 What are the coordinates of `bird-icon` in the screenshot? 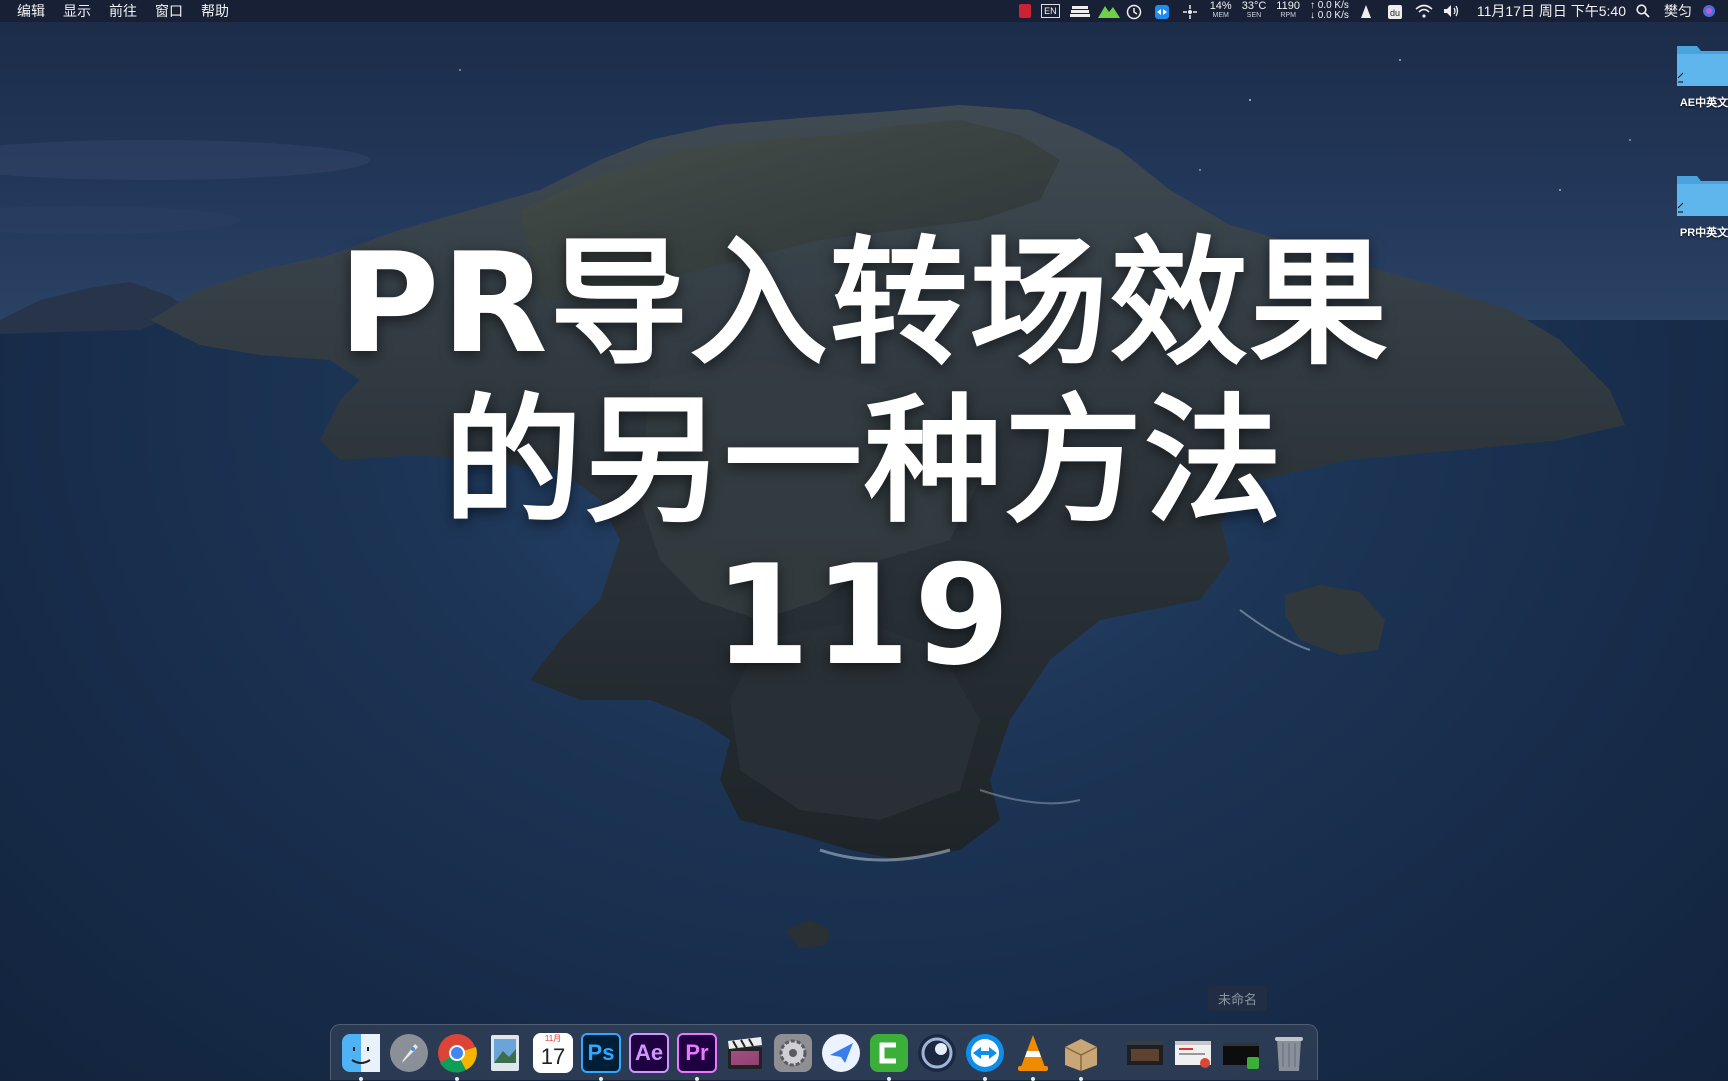 It's located at (841, 1052).